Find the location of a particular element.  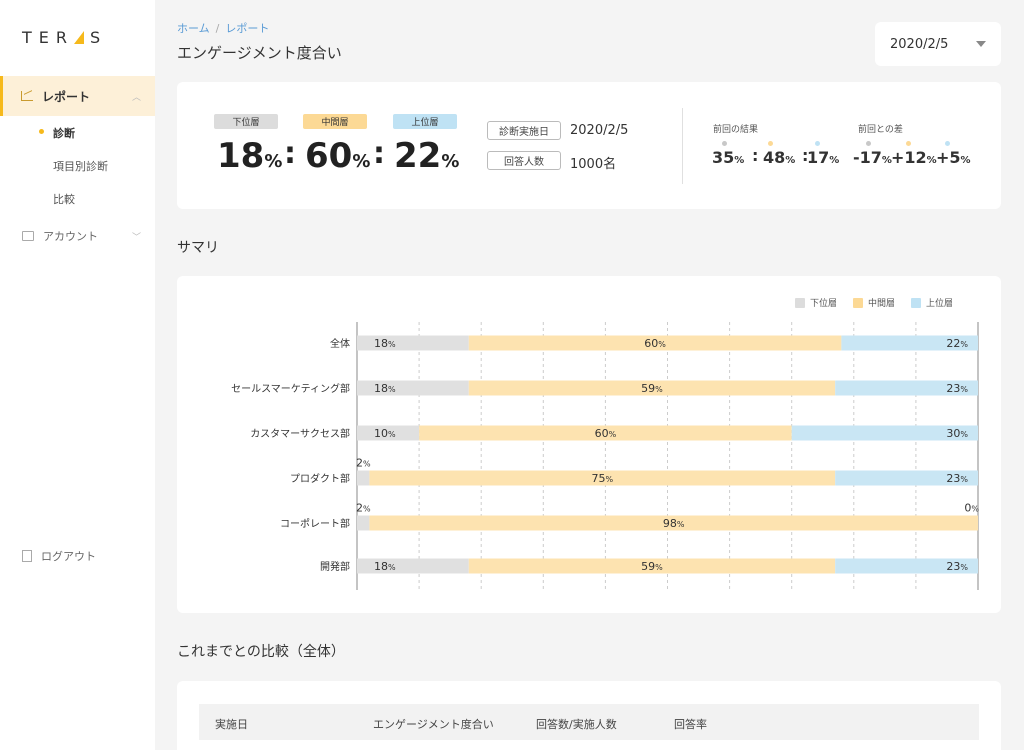

tag-middle: 中間層 is located at coordinates (335, 121).